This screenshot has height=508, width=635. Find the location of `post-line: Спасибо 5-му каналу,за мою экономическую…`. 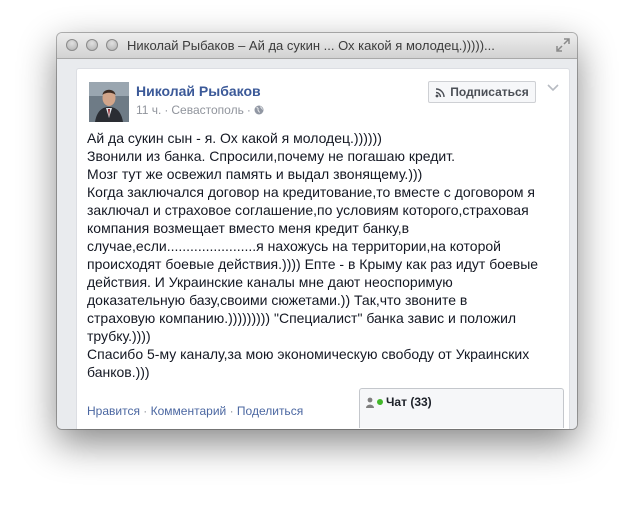

post-line: Спасибо 5-му каналу,за мою экономическую… is located at coordinates (308, 354).